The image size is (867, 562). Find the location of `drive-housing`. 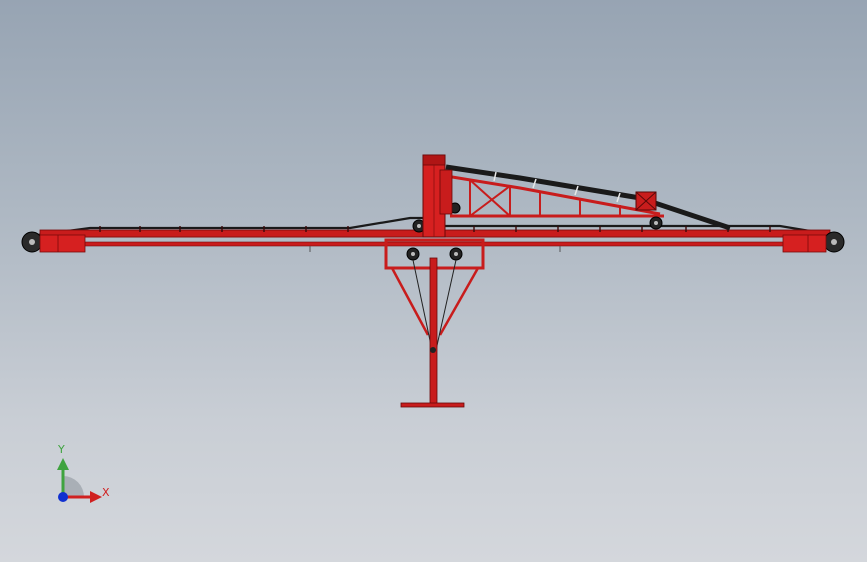

drive-housing is located at coordinates (446, 192).